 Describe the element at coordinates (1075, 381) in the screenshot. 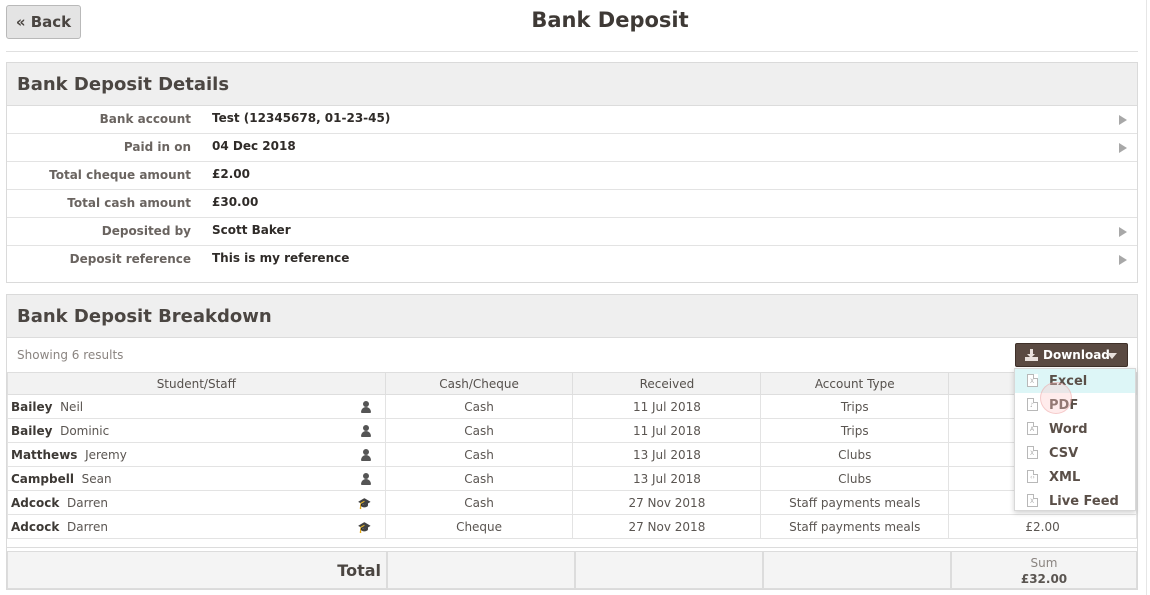

I see `menu-item-excel: X Excel` at that location.